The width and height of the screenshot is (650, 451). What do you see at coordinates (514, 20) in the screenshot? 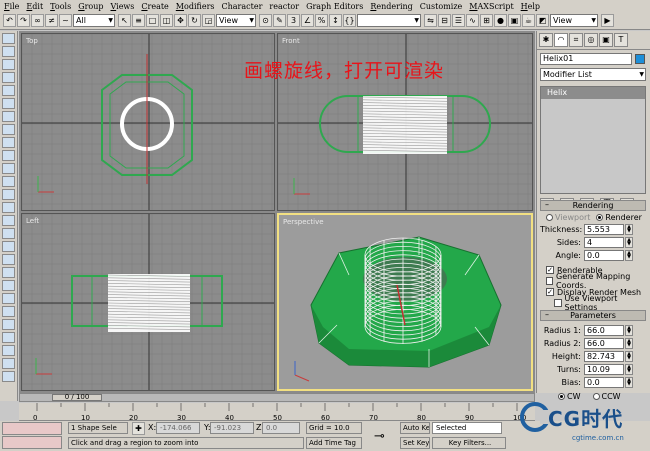
I see `render-scene-icon: ▣` at bounding box center [514, 20].